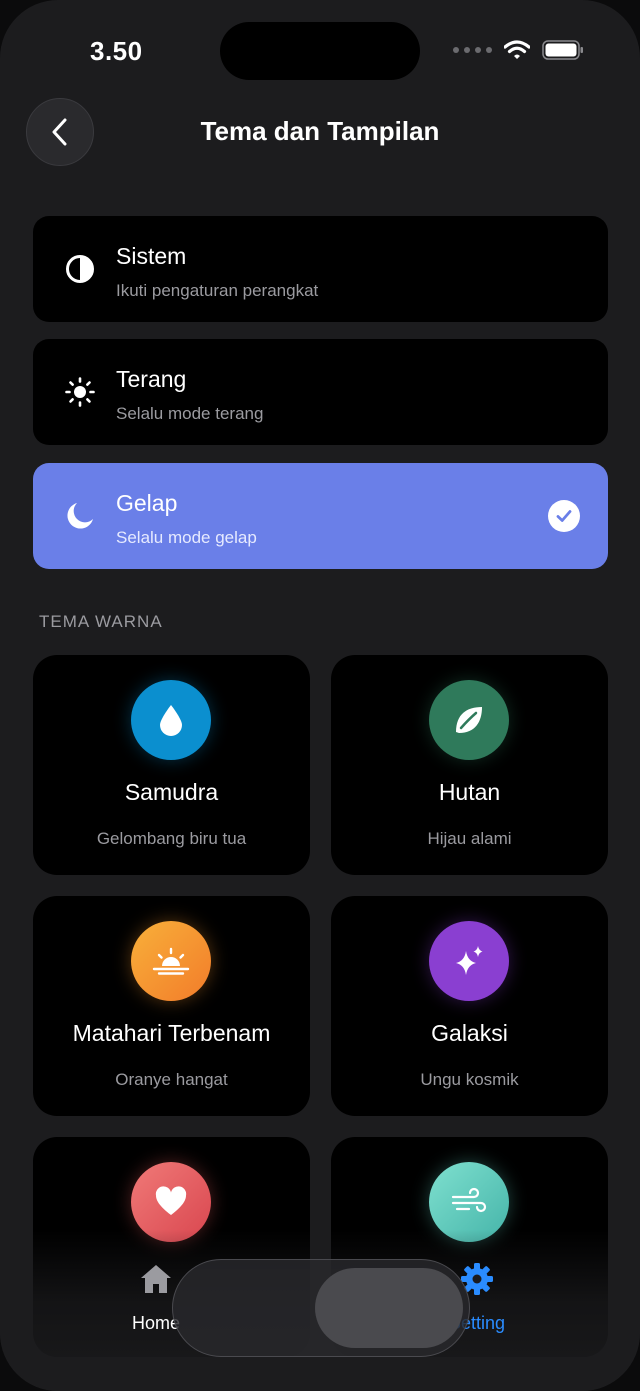  I want to click on sun-icon, so click(80, 392).